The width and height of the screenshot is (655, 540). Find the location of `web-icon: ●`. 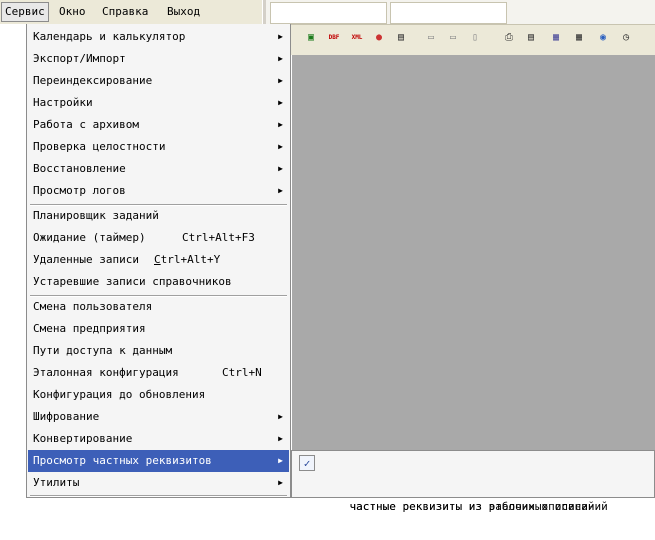

web-icon: ● is located at coordinates (379, 38).